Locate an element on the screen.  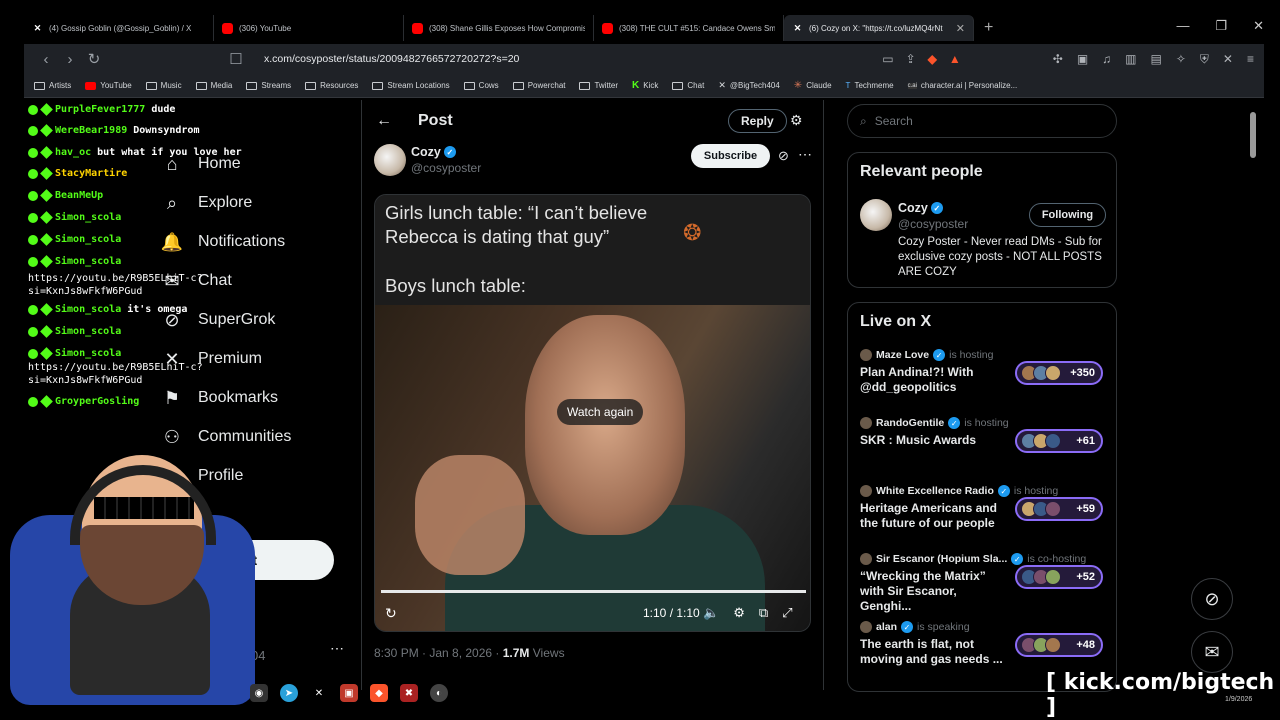
bookmark-item: Media is located at coordinates (213, 85).